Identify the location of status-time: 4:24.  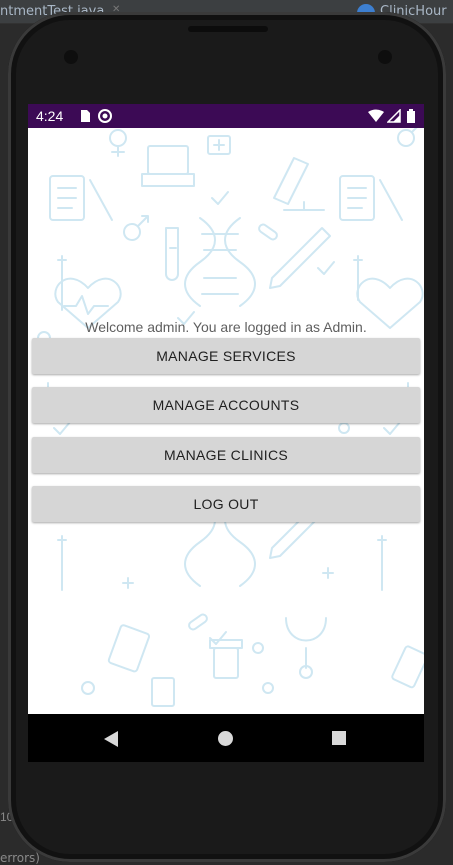
(50, 116).